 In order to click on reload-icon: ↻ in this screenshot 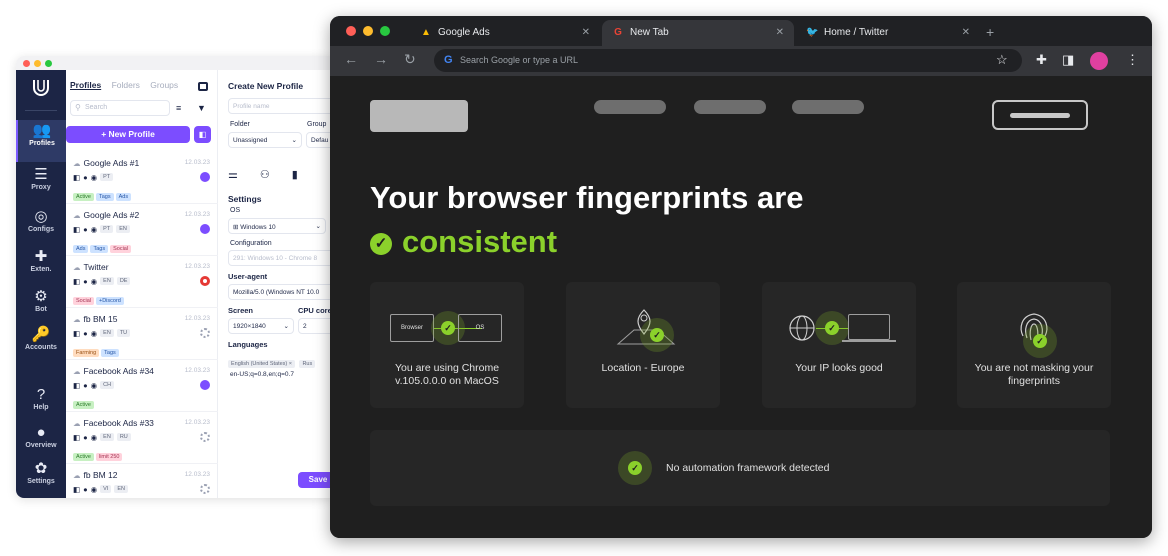, I will do `click(410, 59)`.